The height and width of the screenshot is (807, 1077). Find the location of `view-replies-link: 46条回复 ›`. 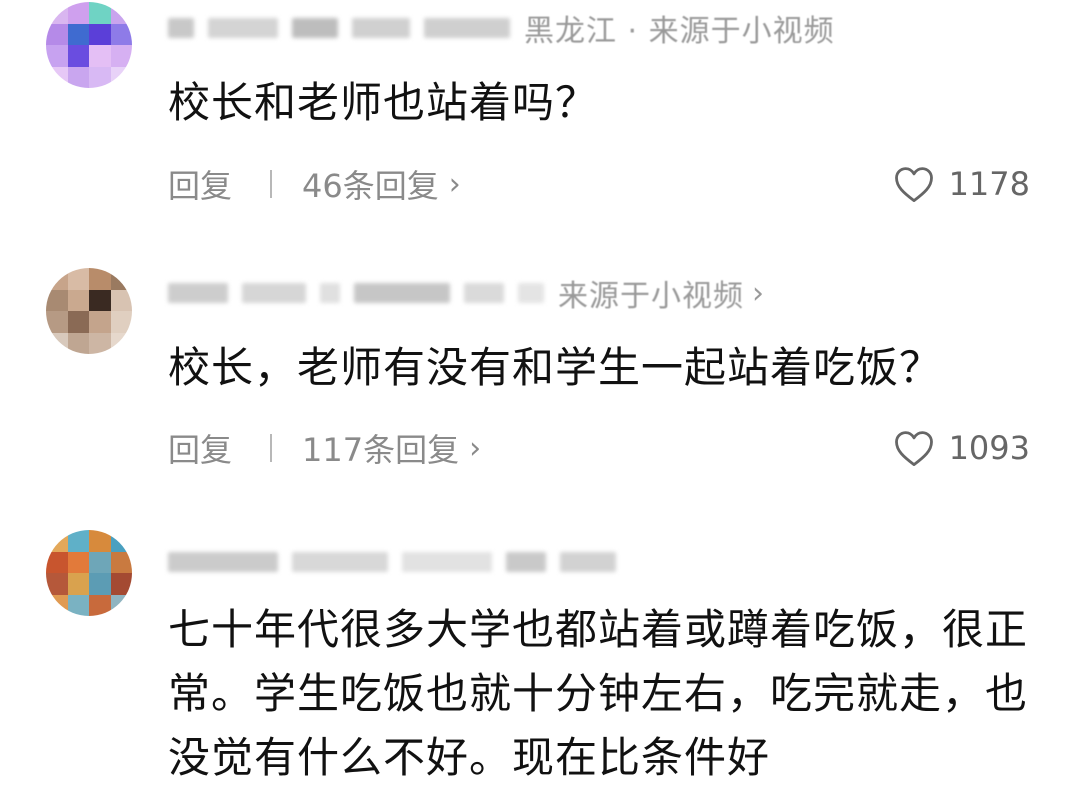

view-replies-link: 46条回复 › is located at coordinates (381, 184).